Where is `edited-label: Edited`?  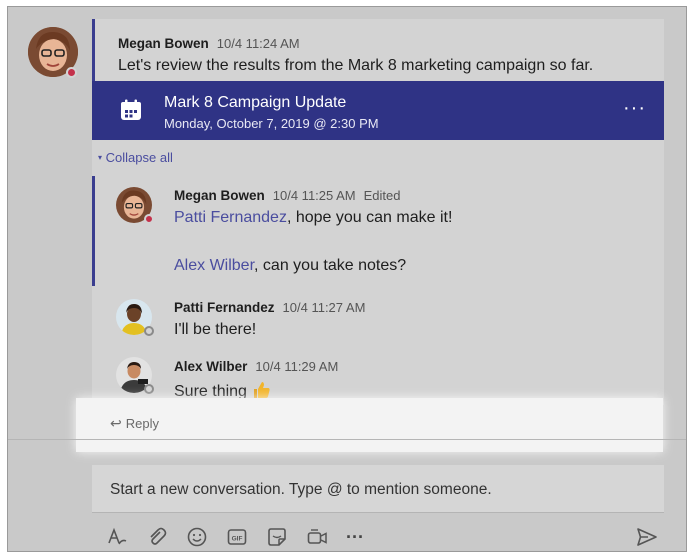
edited-label: Edited is located at coordinates (382, 195).